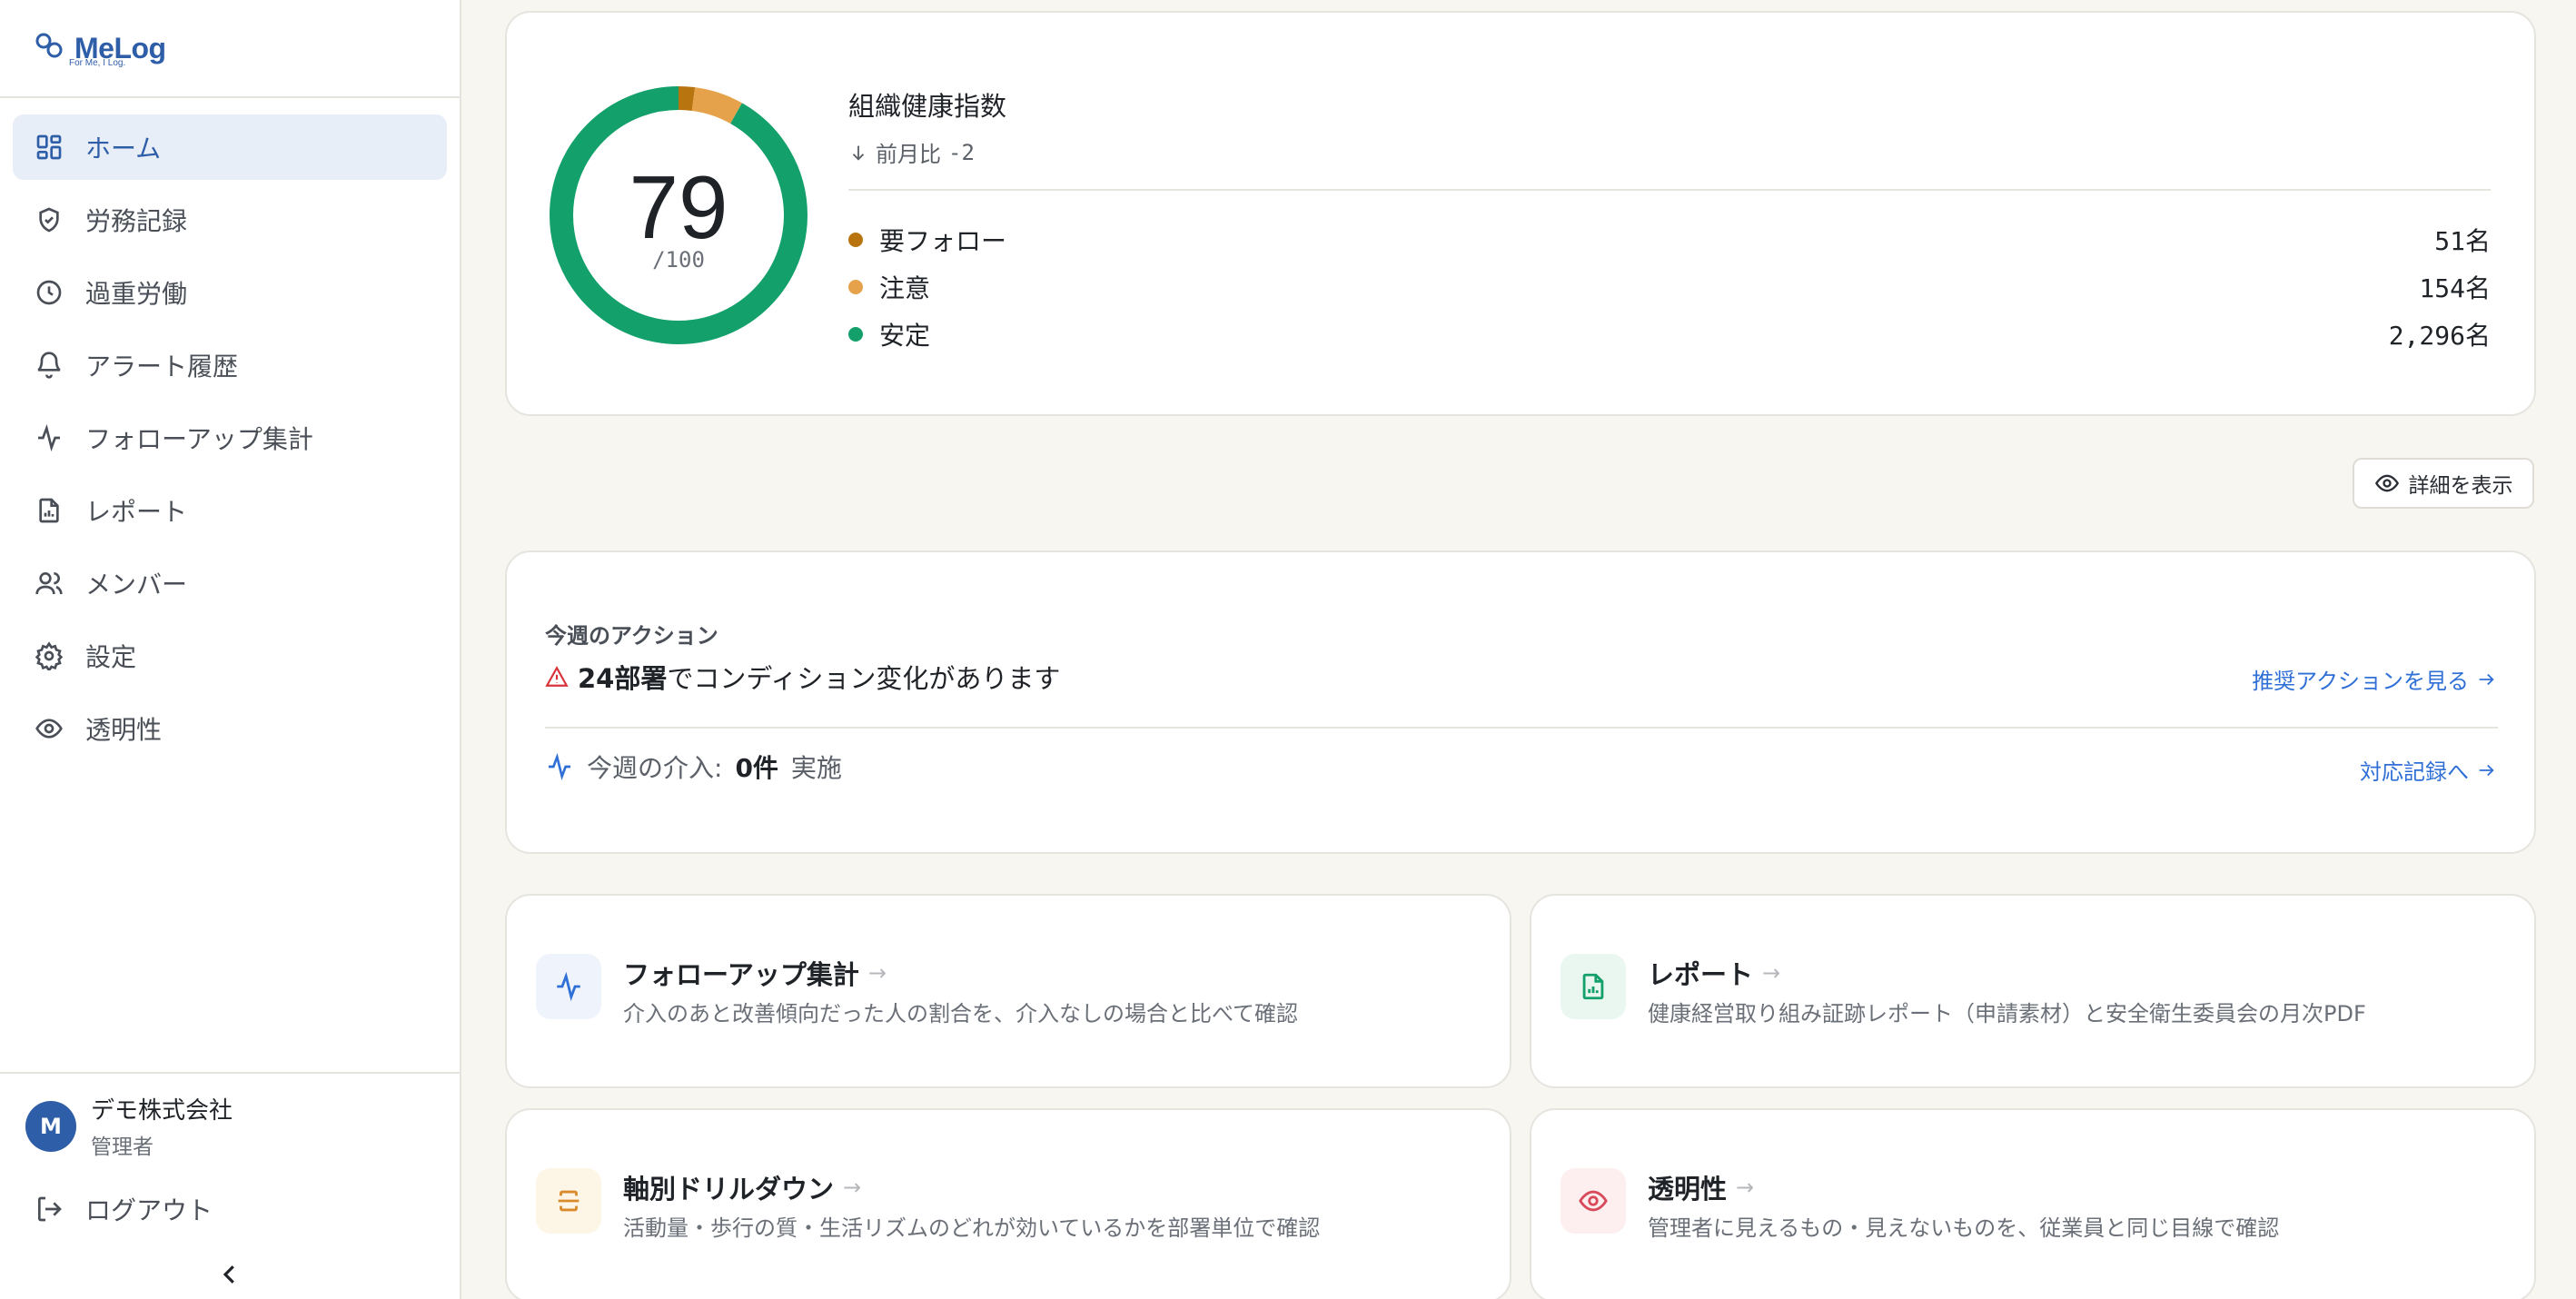 This screenshot has width=2576, height=1299. What do you see at coordinates (2439, 336) in the screenshot?
I see `legend-value: 2,296名` at bounding box center [2439, 336].